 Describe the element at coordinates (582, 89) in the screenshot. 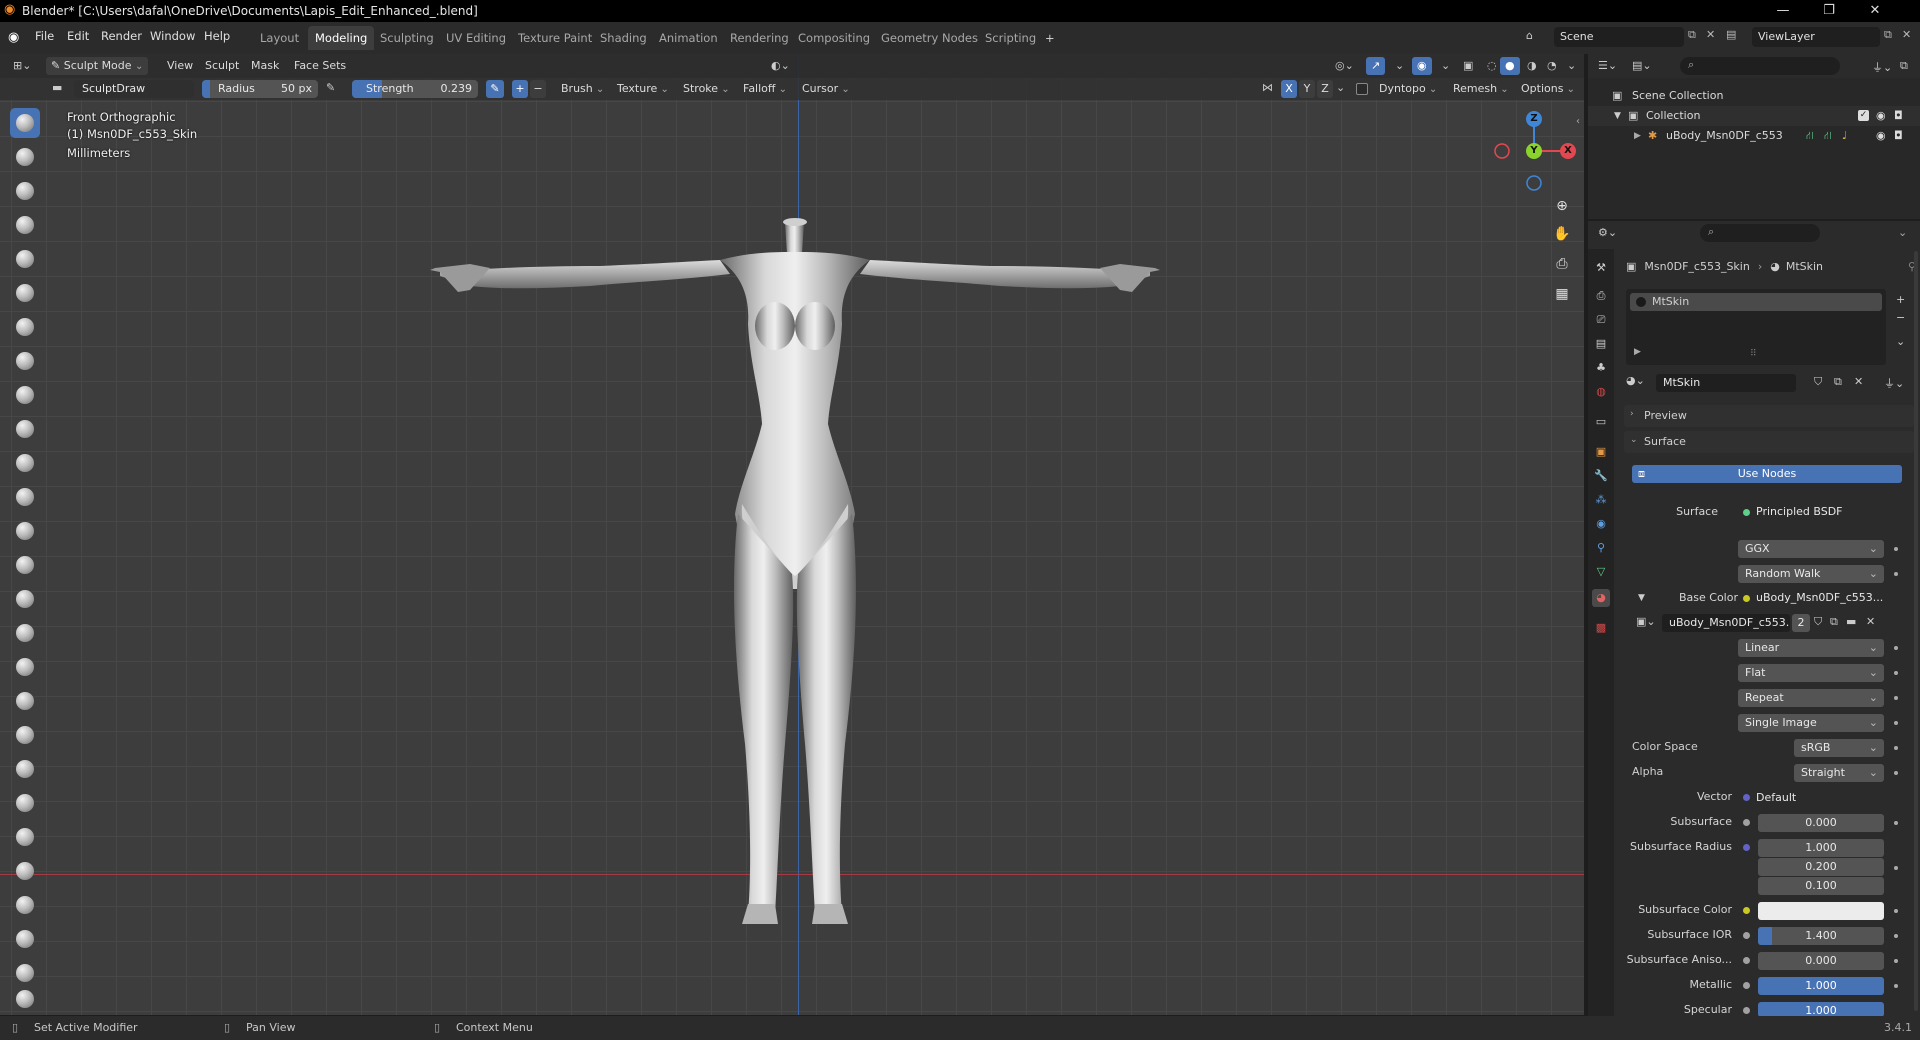

I see `brush-menu: Brush` at that location.